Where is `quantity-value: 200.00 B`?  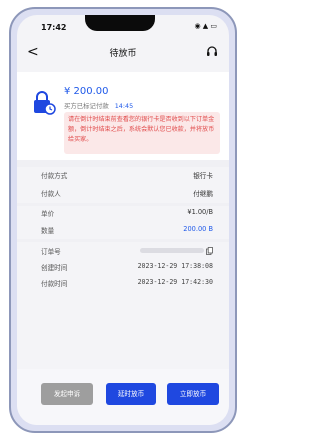 quantity-value: 200.00 B is located at coordinates (198, 229).